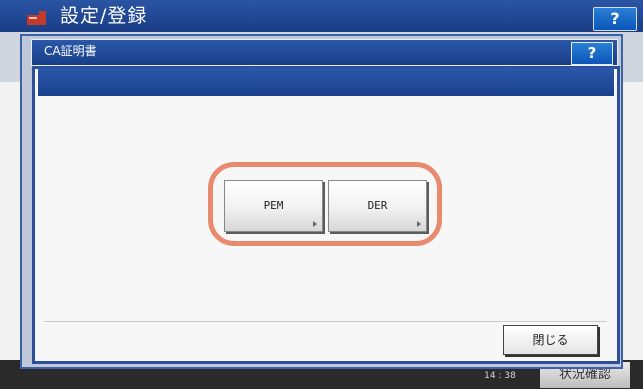  I want to click on der-button-label: DER, so click(377, 205).